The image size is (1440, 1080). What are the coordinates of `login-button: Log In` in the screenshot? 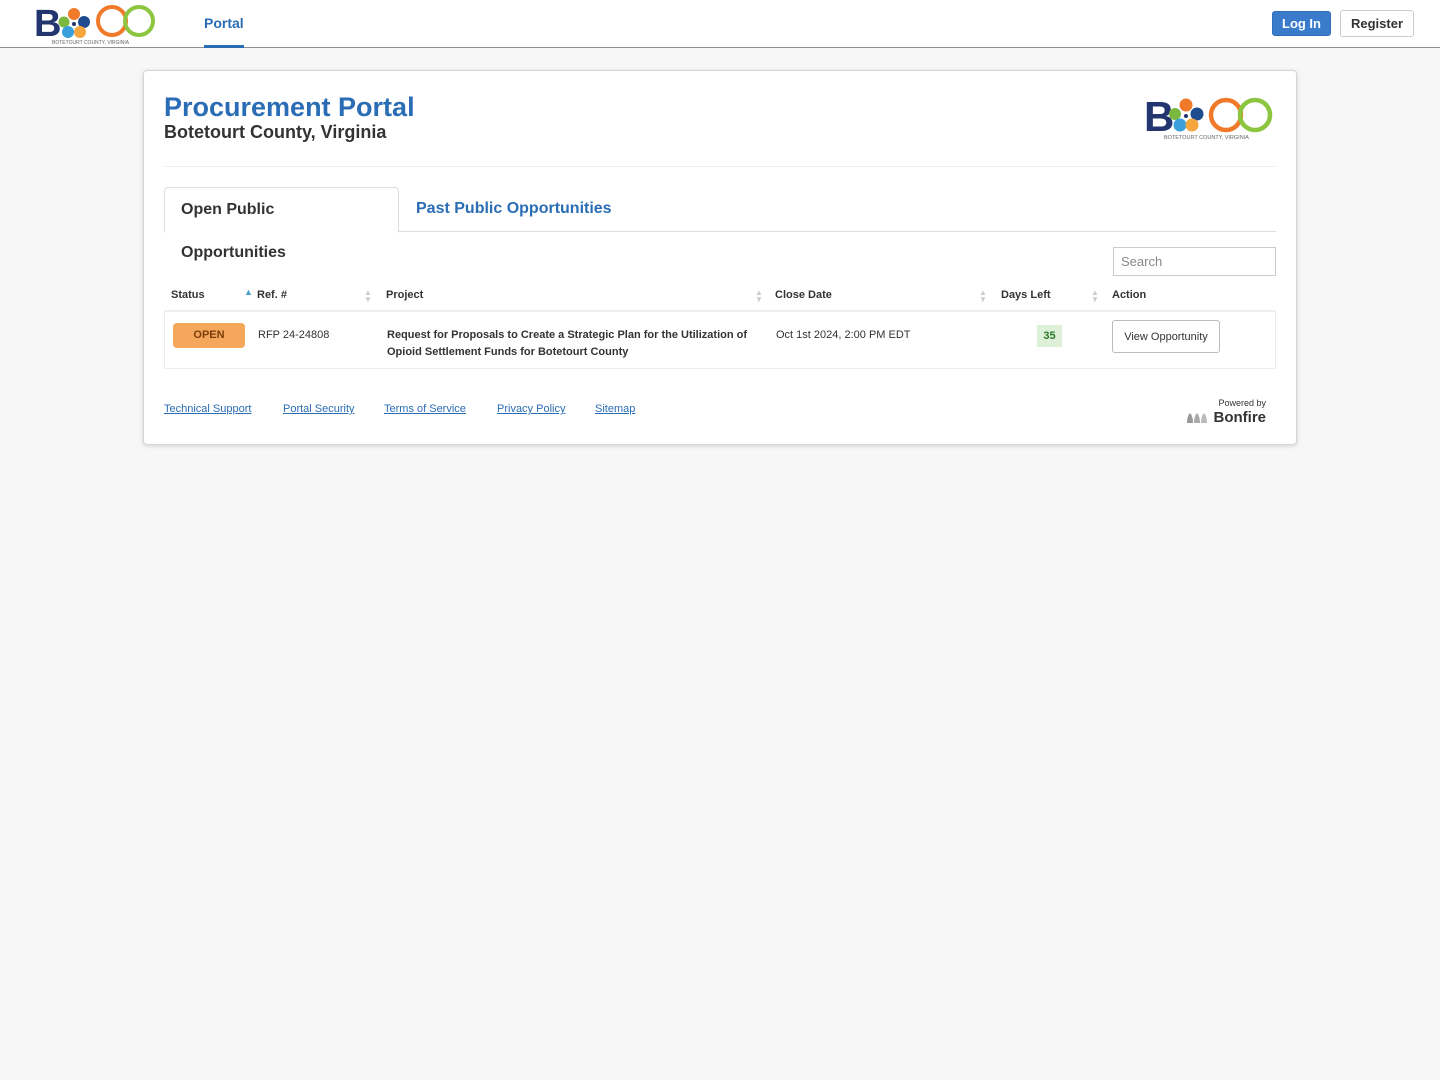 It's located at (1301, 23).